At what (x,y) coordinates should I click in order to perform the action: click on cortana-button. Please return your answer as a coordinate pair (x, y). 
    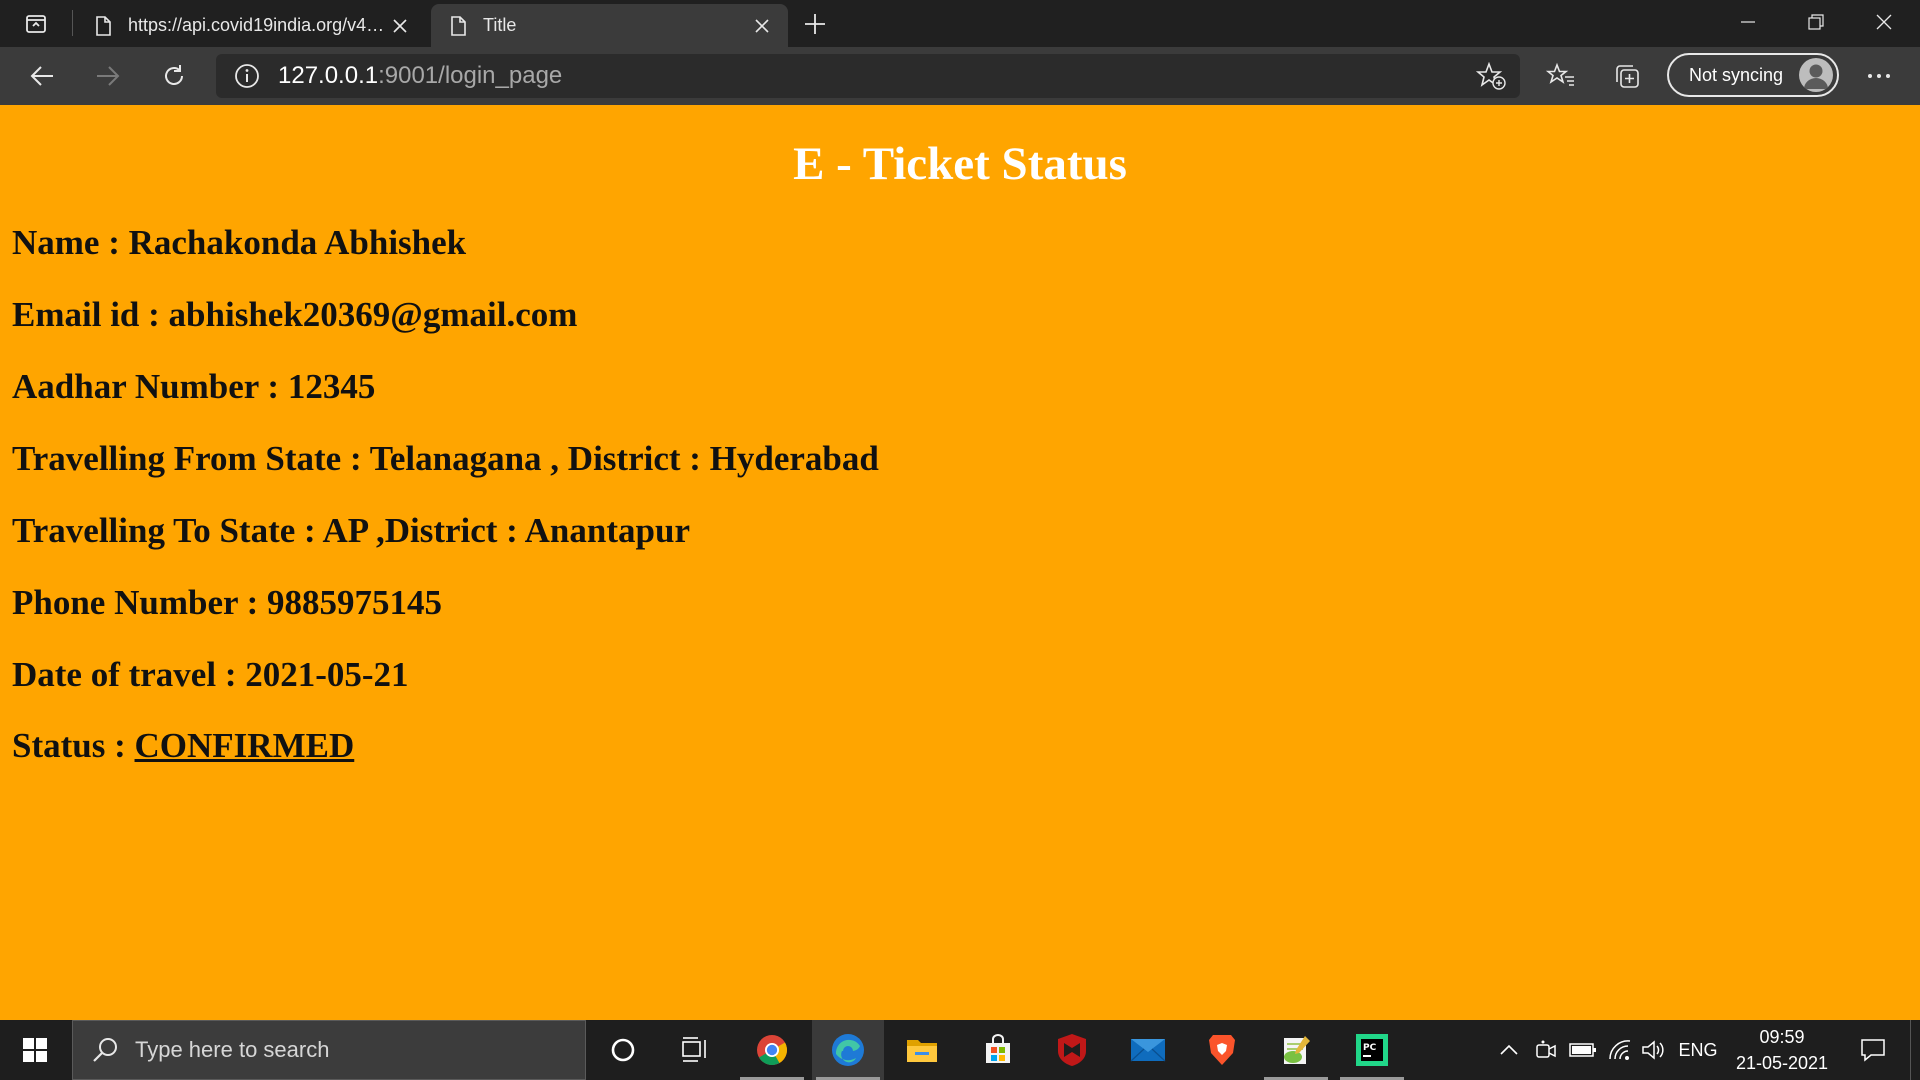
    Looking at the image, I should click on (623, 1050).